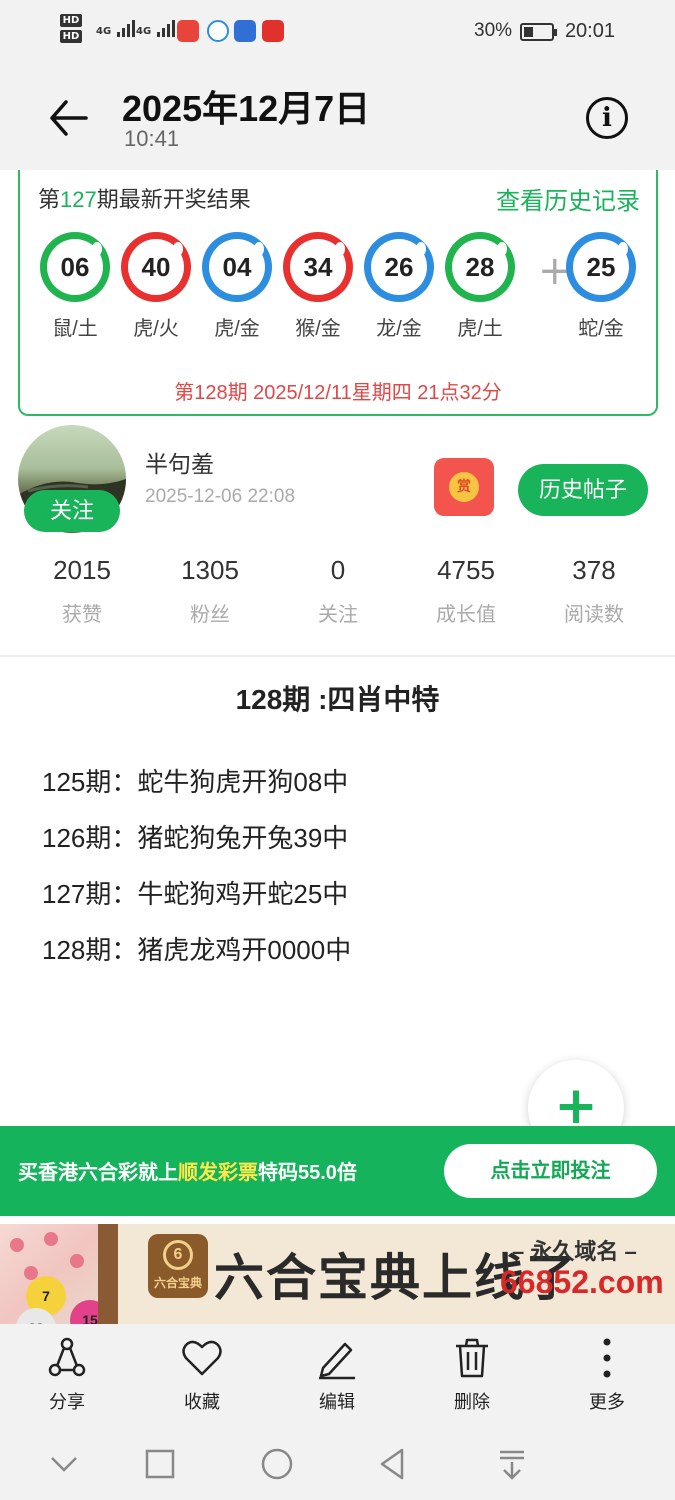 This screenshot has width=675, height=1500. Describe the element at coordinates (589, 31) in the screenshot. I see `clock: 20:01` at that location.